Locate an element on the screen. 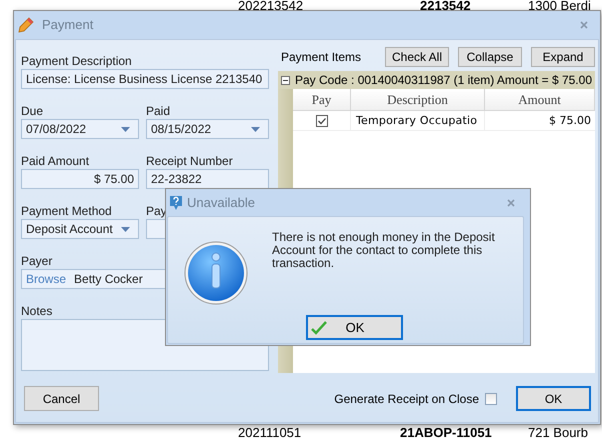 Image resolution: width=602 pixels, height=438 pixels. receipt-number-field: 22-23822 is located at coordinates (207, 179).